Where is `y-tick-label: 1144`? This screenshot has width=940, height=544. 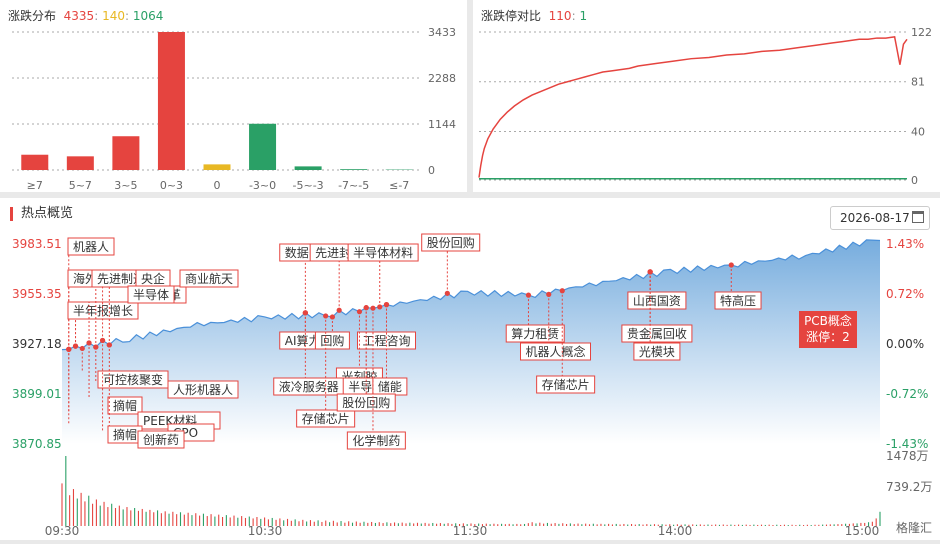
y-tick-label: 1144 is located at coordinates (442, 124).